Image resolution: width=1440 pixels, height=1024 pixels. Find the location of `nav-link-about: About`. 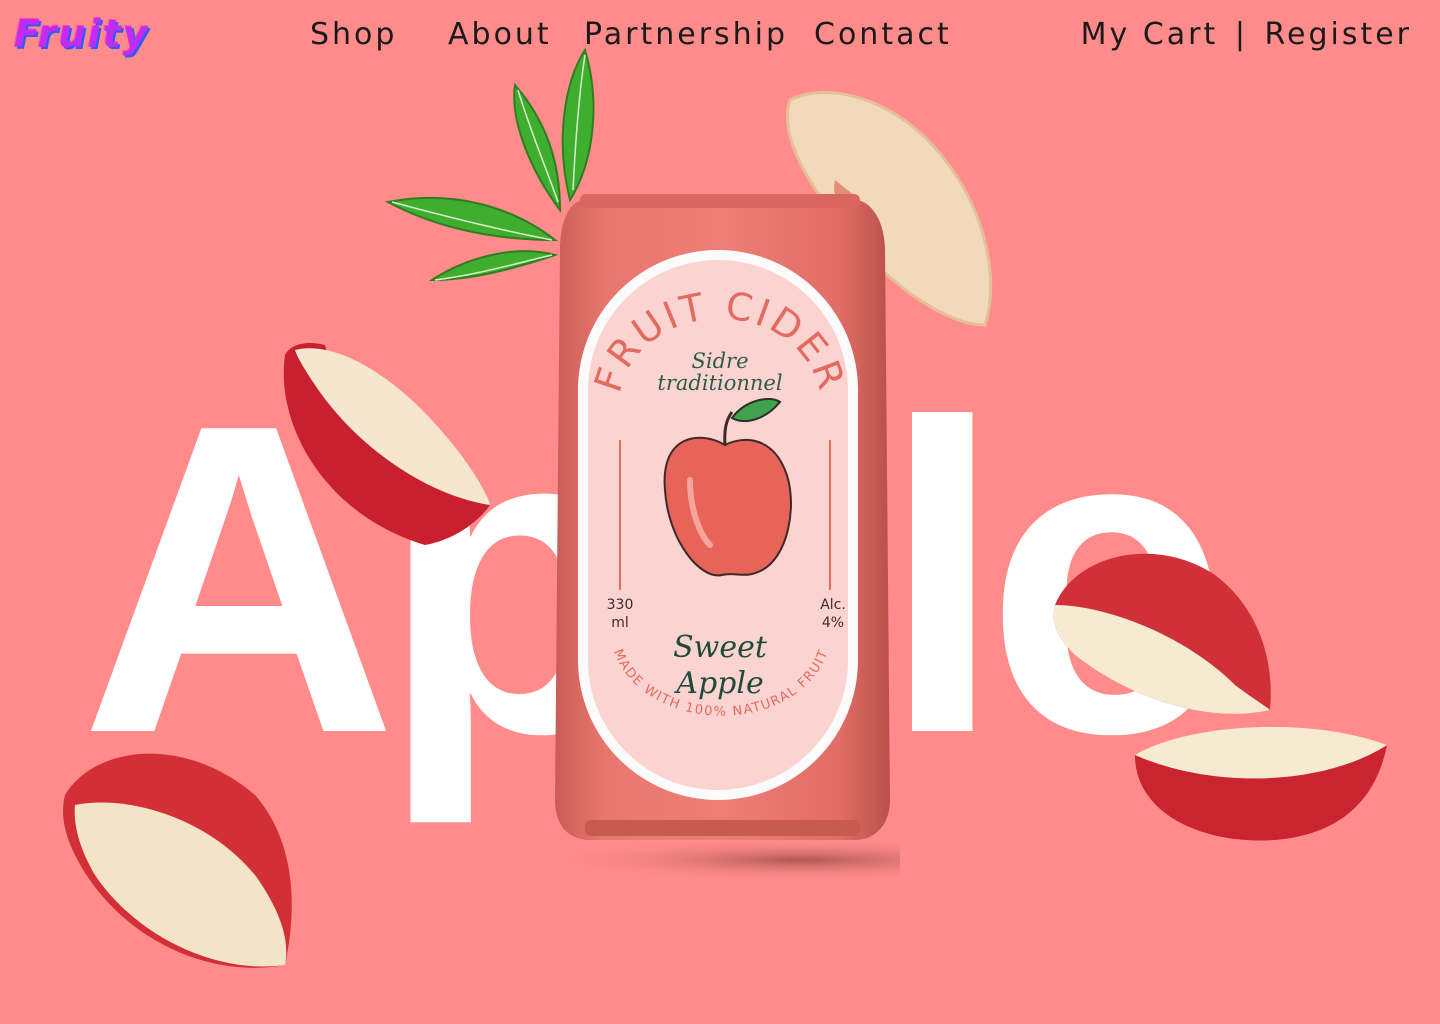

nav-link-about: About is located at coordinates (500, 35).